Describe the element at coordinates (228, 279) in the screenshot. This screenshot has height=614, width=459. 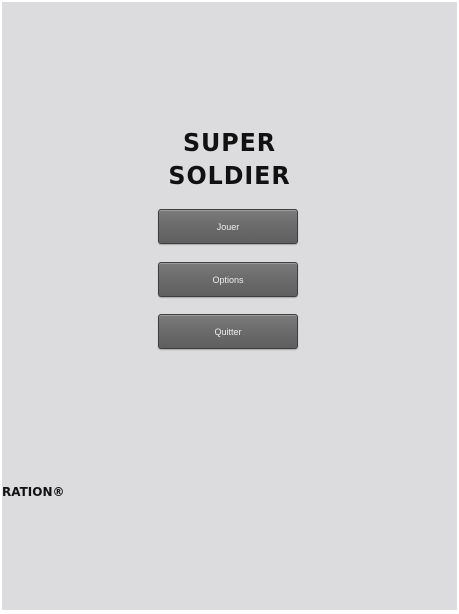
I see `options-button: Options` at that location.